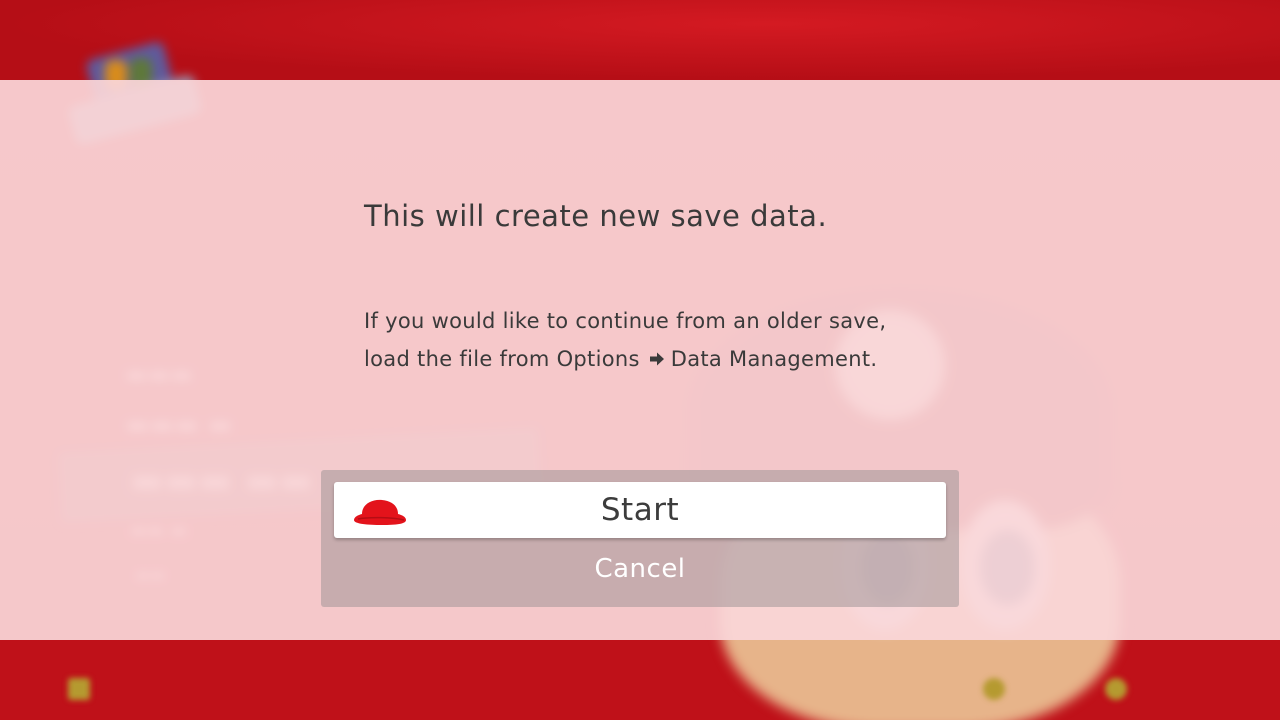 The height and width of the screenshot is (720, 1280). I want to click on choice-menu: Start Cancel, so click(640, 538).